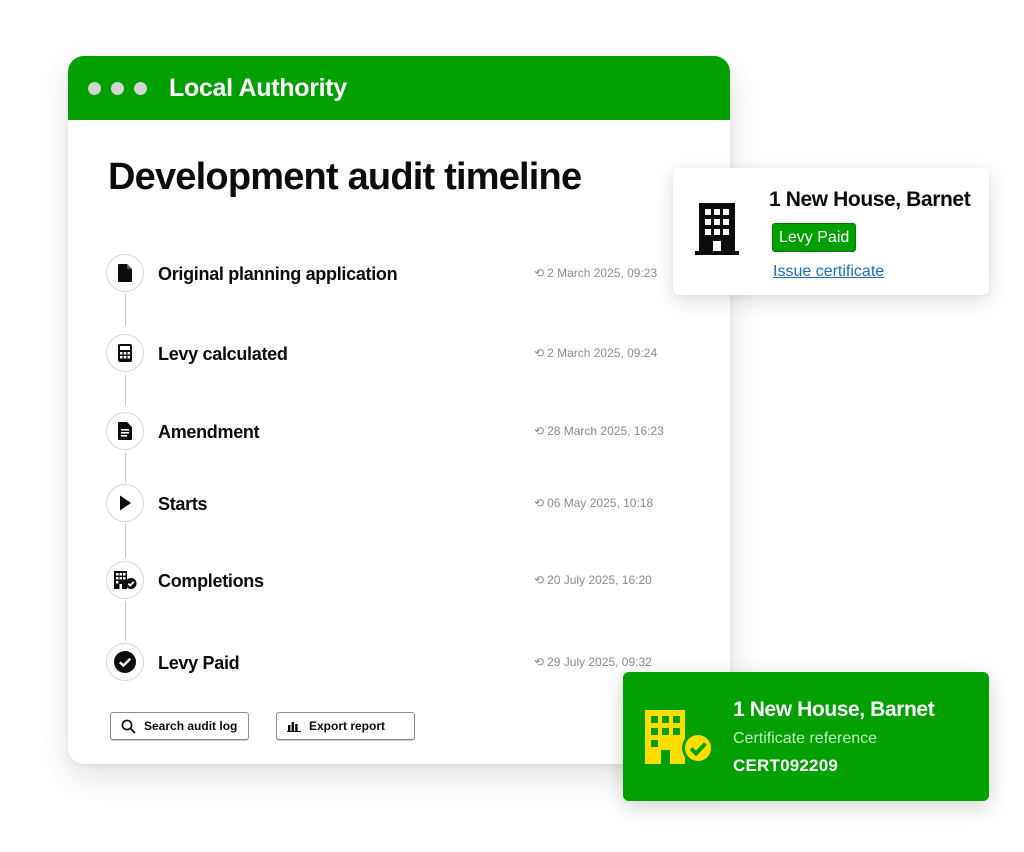 The image size is (1024, 852). Describe the element at coordinates (599, 662) in the screenshot. I see `timestamp: 29 July 2025, 09:32` at that location.